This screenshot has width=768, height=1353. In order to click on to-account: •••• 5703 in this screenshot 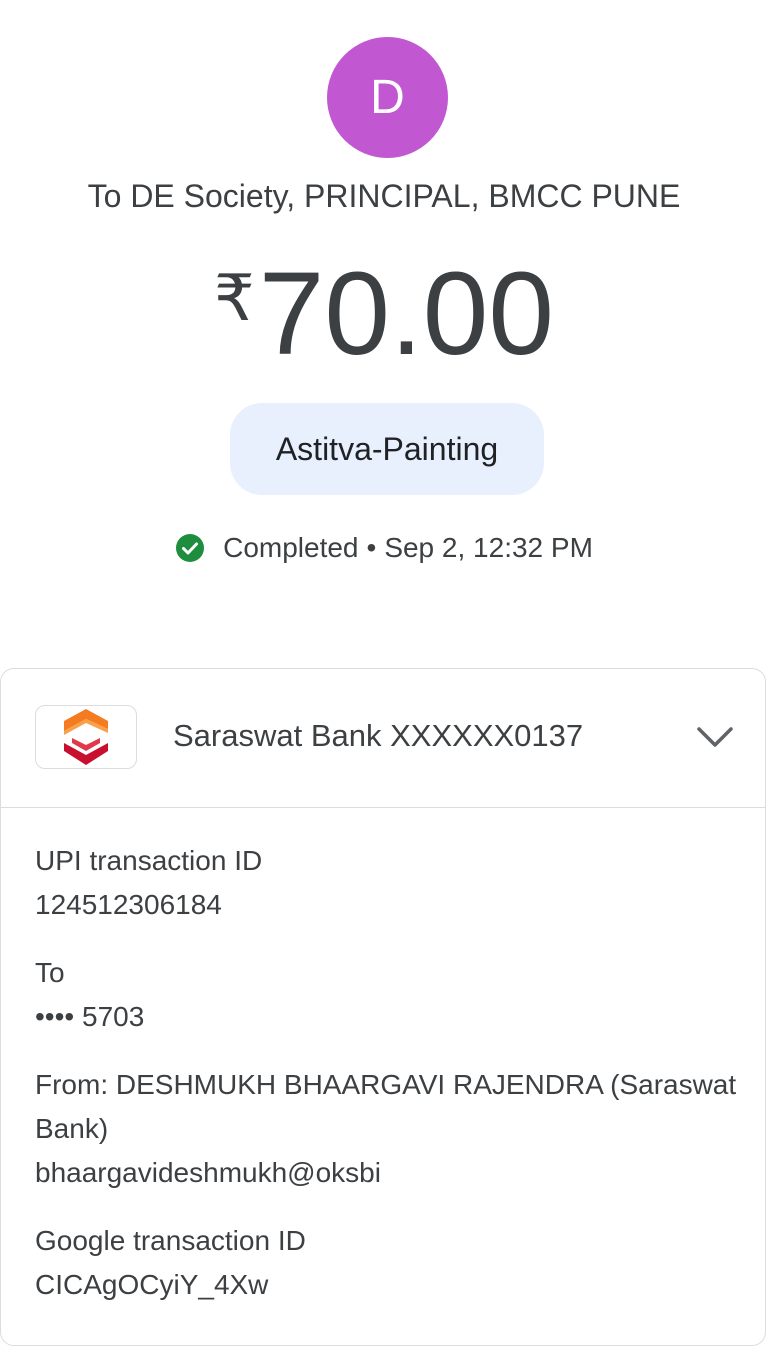, I will do `click(90, 1016)`.